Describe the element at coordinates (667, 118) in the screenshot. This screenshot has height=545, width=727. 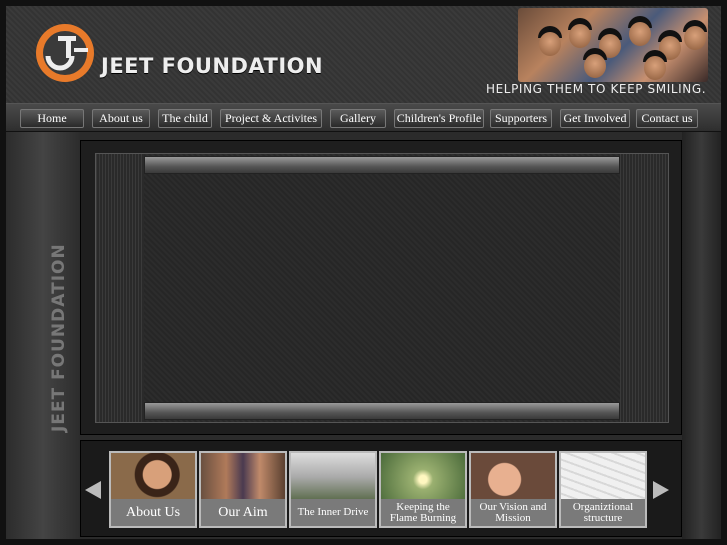
I see `nav-contact-us: Contact us` at that location.